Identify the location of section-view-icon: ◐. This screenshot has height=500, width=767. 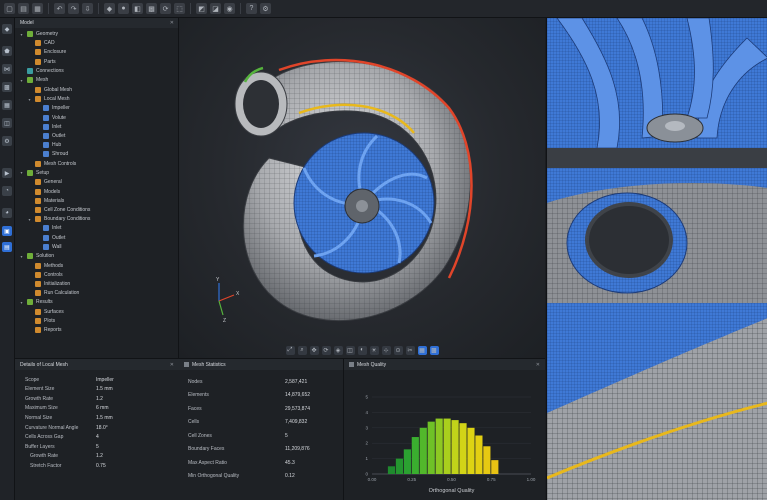
(362, 350).